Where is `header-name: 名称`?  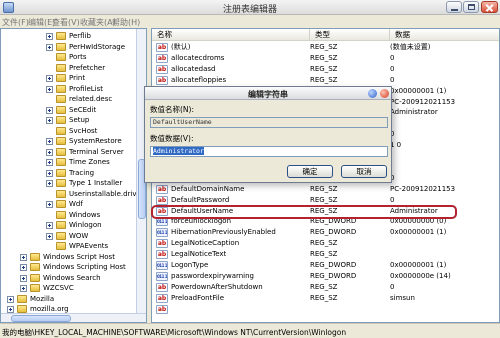
header-name: 名称 is located at coordinates (231, 35).